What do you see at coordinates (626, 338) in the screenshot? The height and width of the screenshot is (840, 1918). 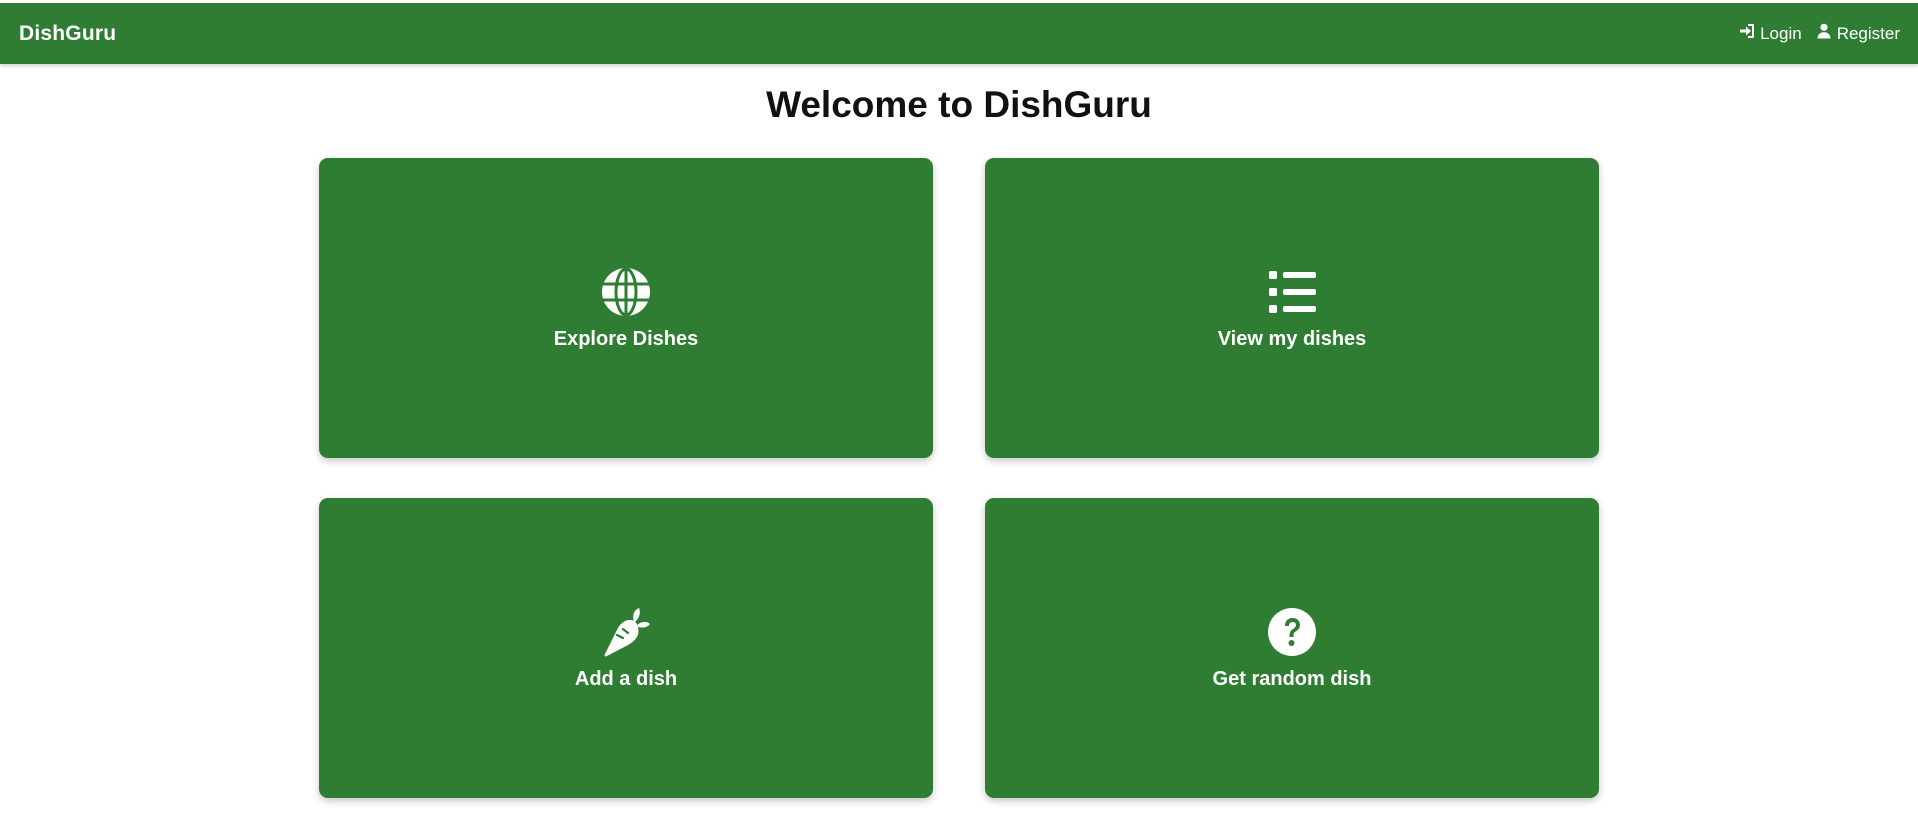 I see `explore-dishes-label: Explore Dishes` at bounding box center [626, 338].